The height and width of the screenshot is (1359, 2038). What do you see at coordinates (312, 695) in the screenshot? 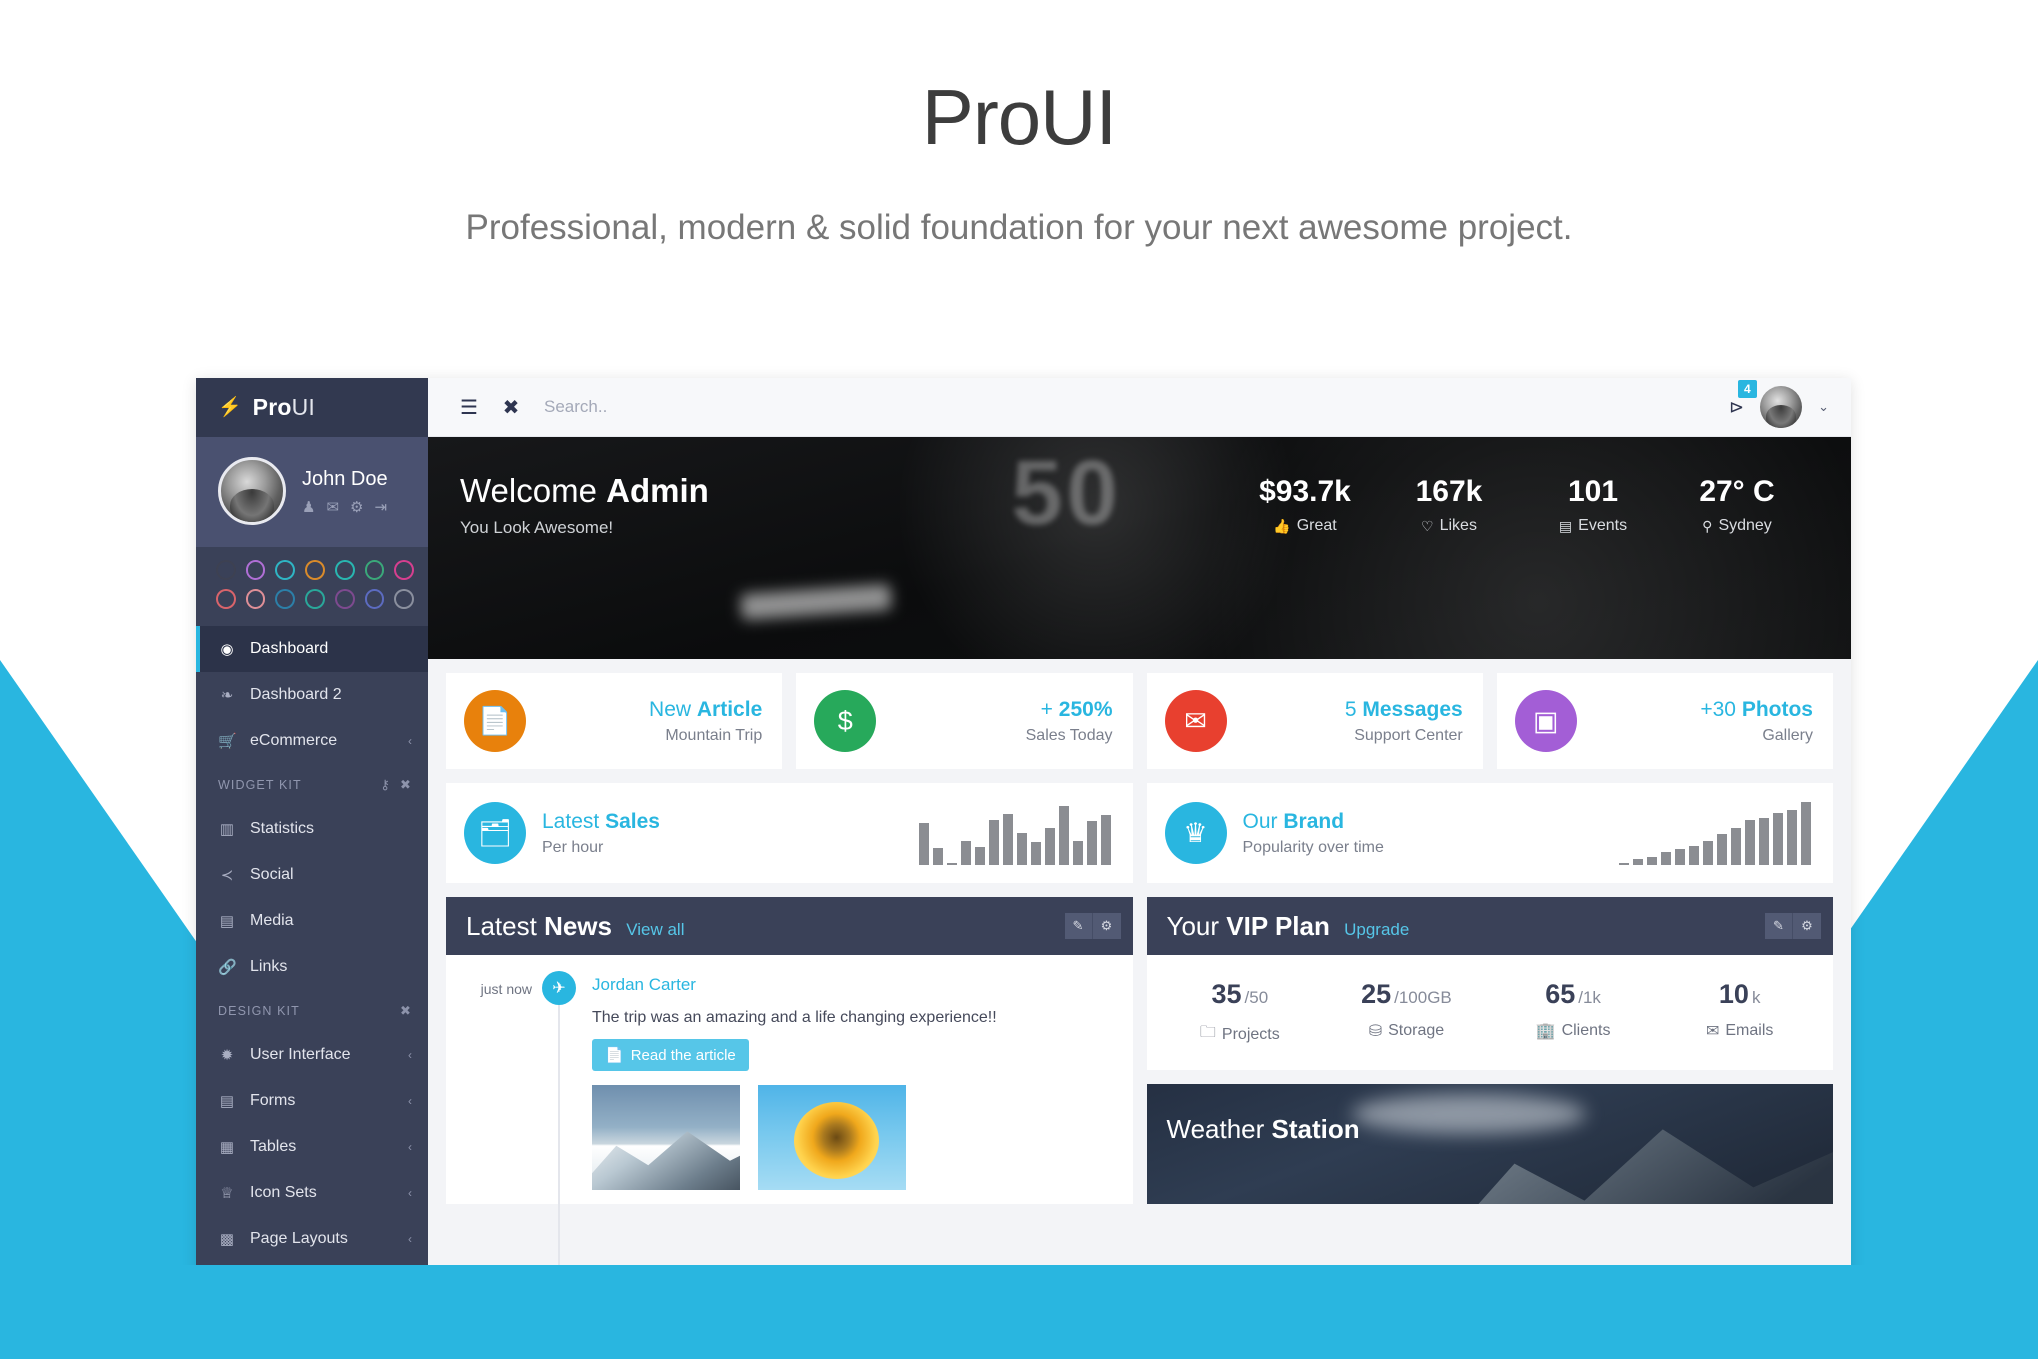
I see `sidebar-item-dashboard-2: ❧ Dashboard 2` at bounding box center [312, 695].